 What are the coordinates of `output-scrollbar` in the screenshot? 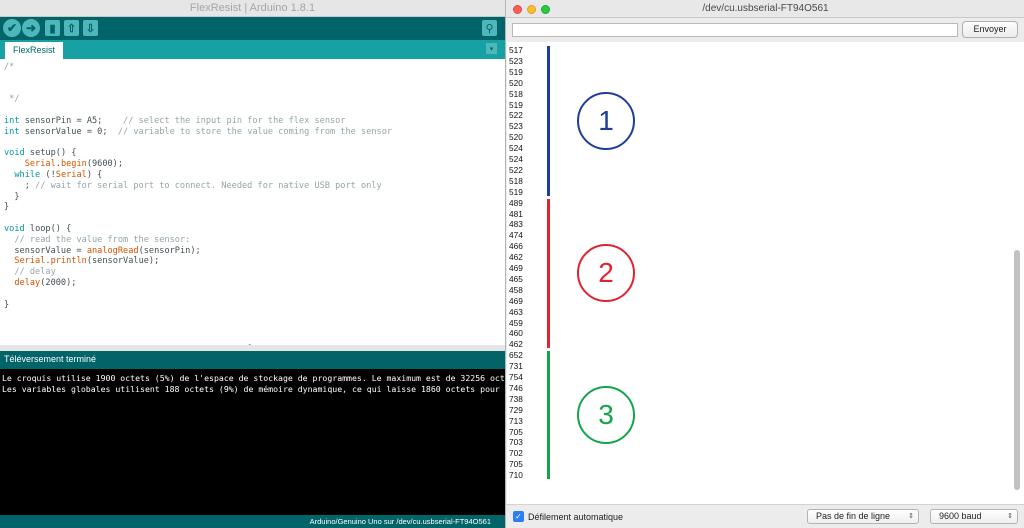 It's located at (1017, 370).